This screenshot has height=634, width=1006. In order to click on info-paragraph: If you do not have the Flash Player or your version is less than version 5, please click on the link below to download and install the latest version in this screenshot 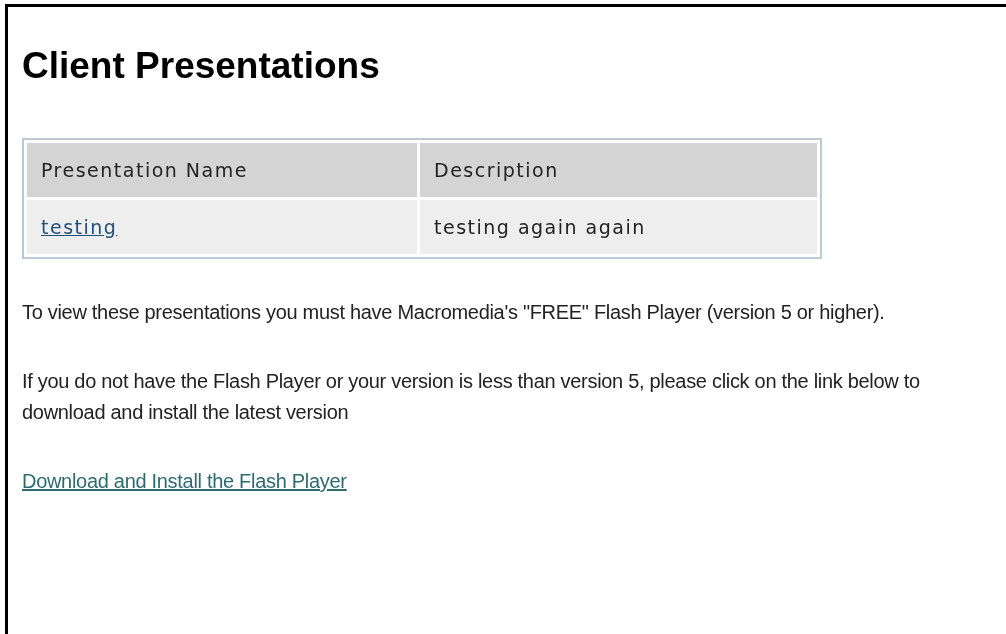, I will do `click(471, 397)`.